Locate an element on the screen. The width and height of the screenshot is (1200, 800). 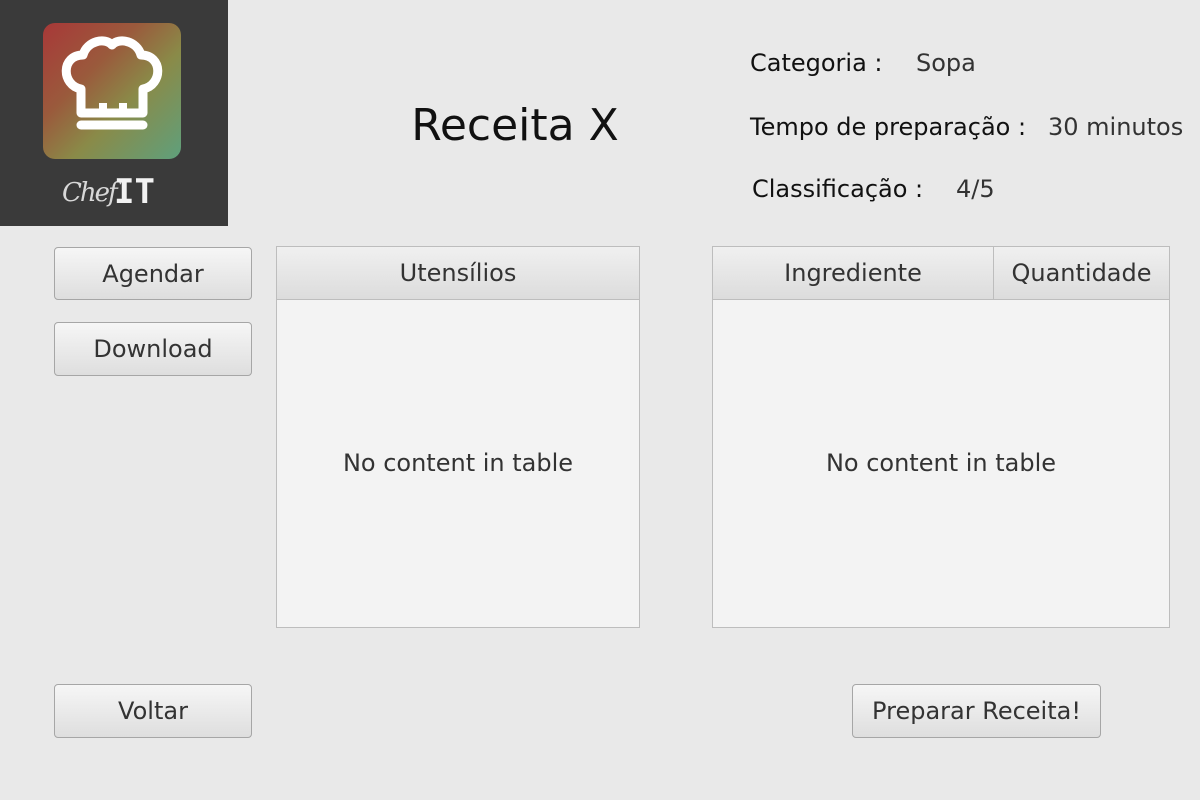
logo-brand-text: IT is located at coordinates (134, 192).